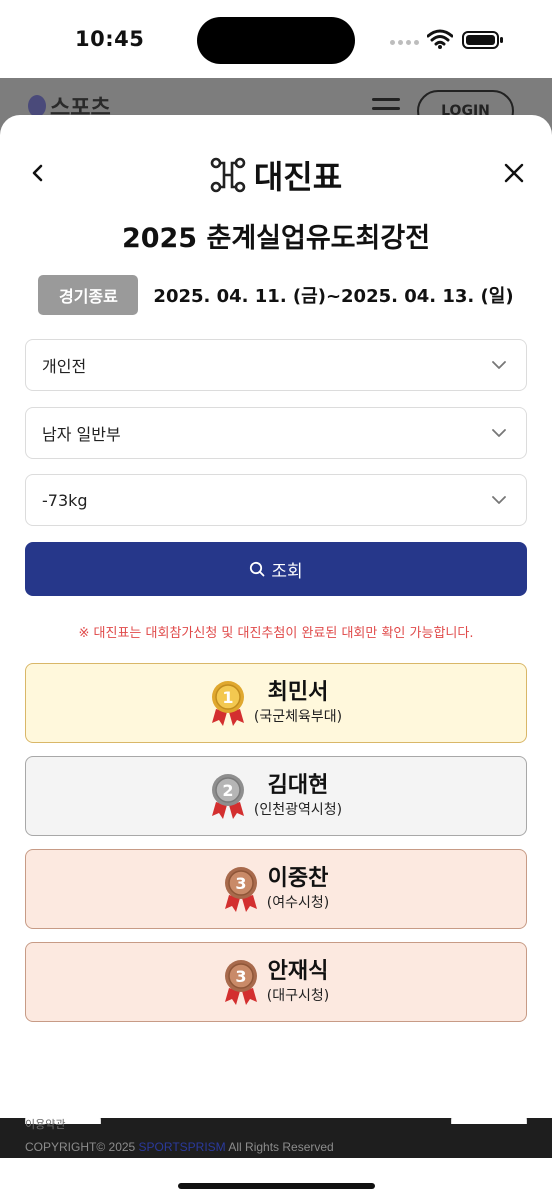  I want to click on medal-rank-2: 2, so click(227, 790).